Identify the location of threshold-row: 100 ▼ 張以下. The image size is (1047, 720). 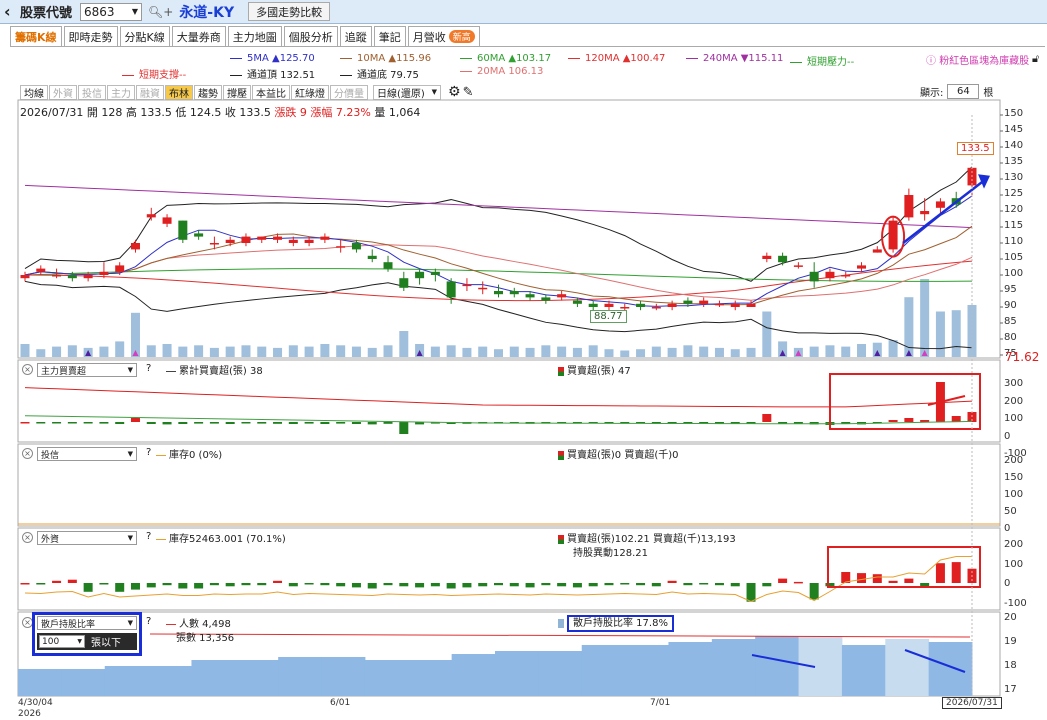
(87, 641).